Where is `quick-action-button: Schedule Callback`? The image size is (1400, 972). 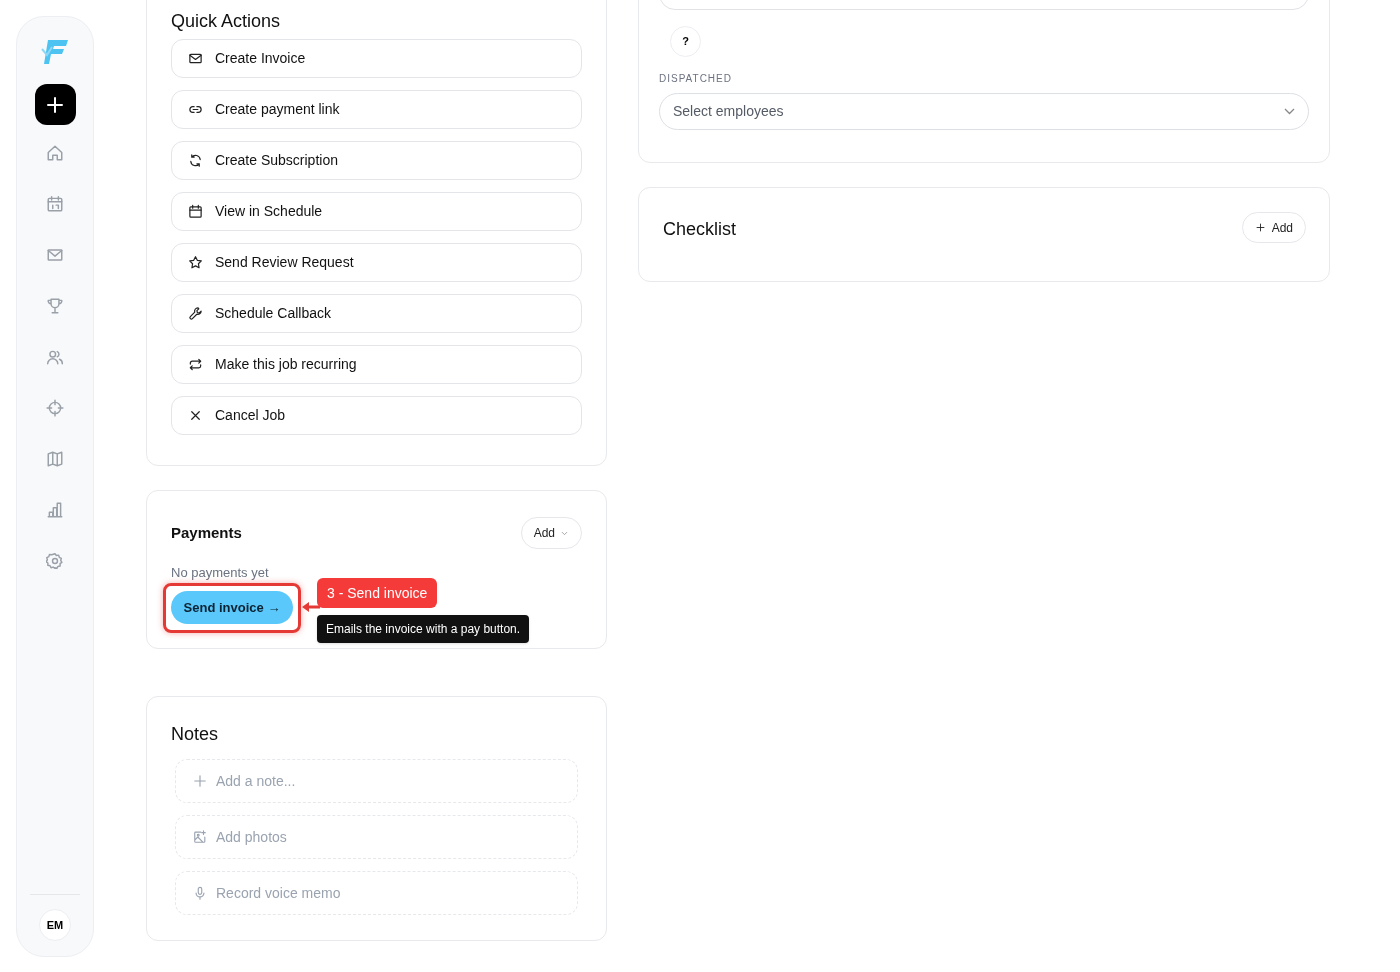
quick-action-button: Schedule Callback is located at coordinates (376, 313).